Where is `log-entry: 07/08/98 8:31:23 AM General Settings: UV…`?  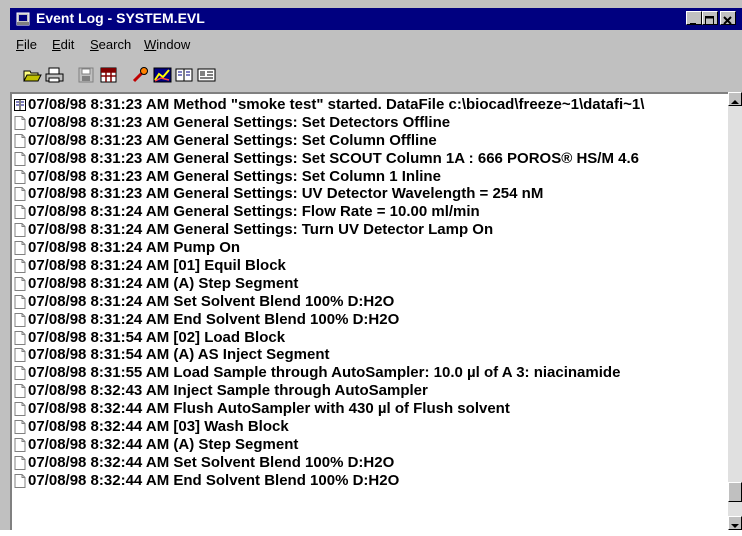
log-entry: 07/08/98 8:31:23 AM General Settings: UV… is located at coordinates (375, 194).